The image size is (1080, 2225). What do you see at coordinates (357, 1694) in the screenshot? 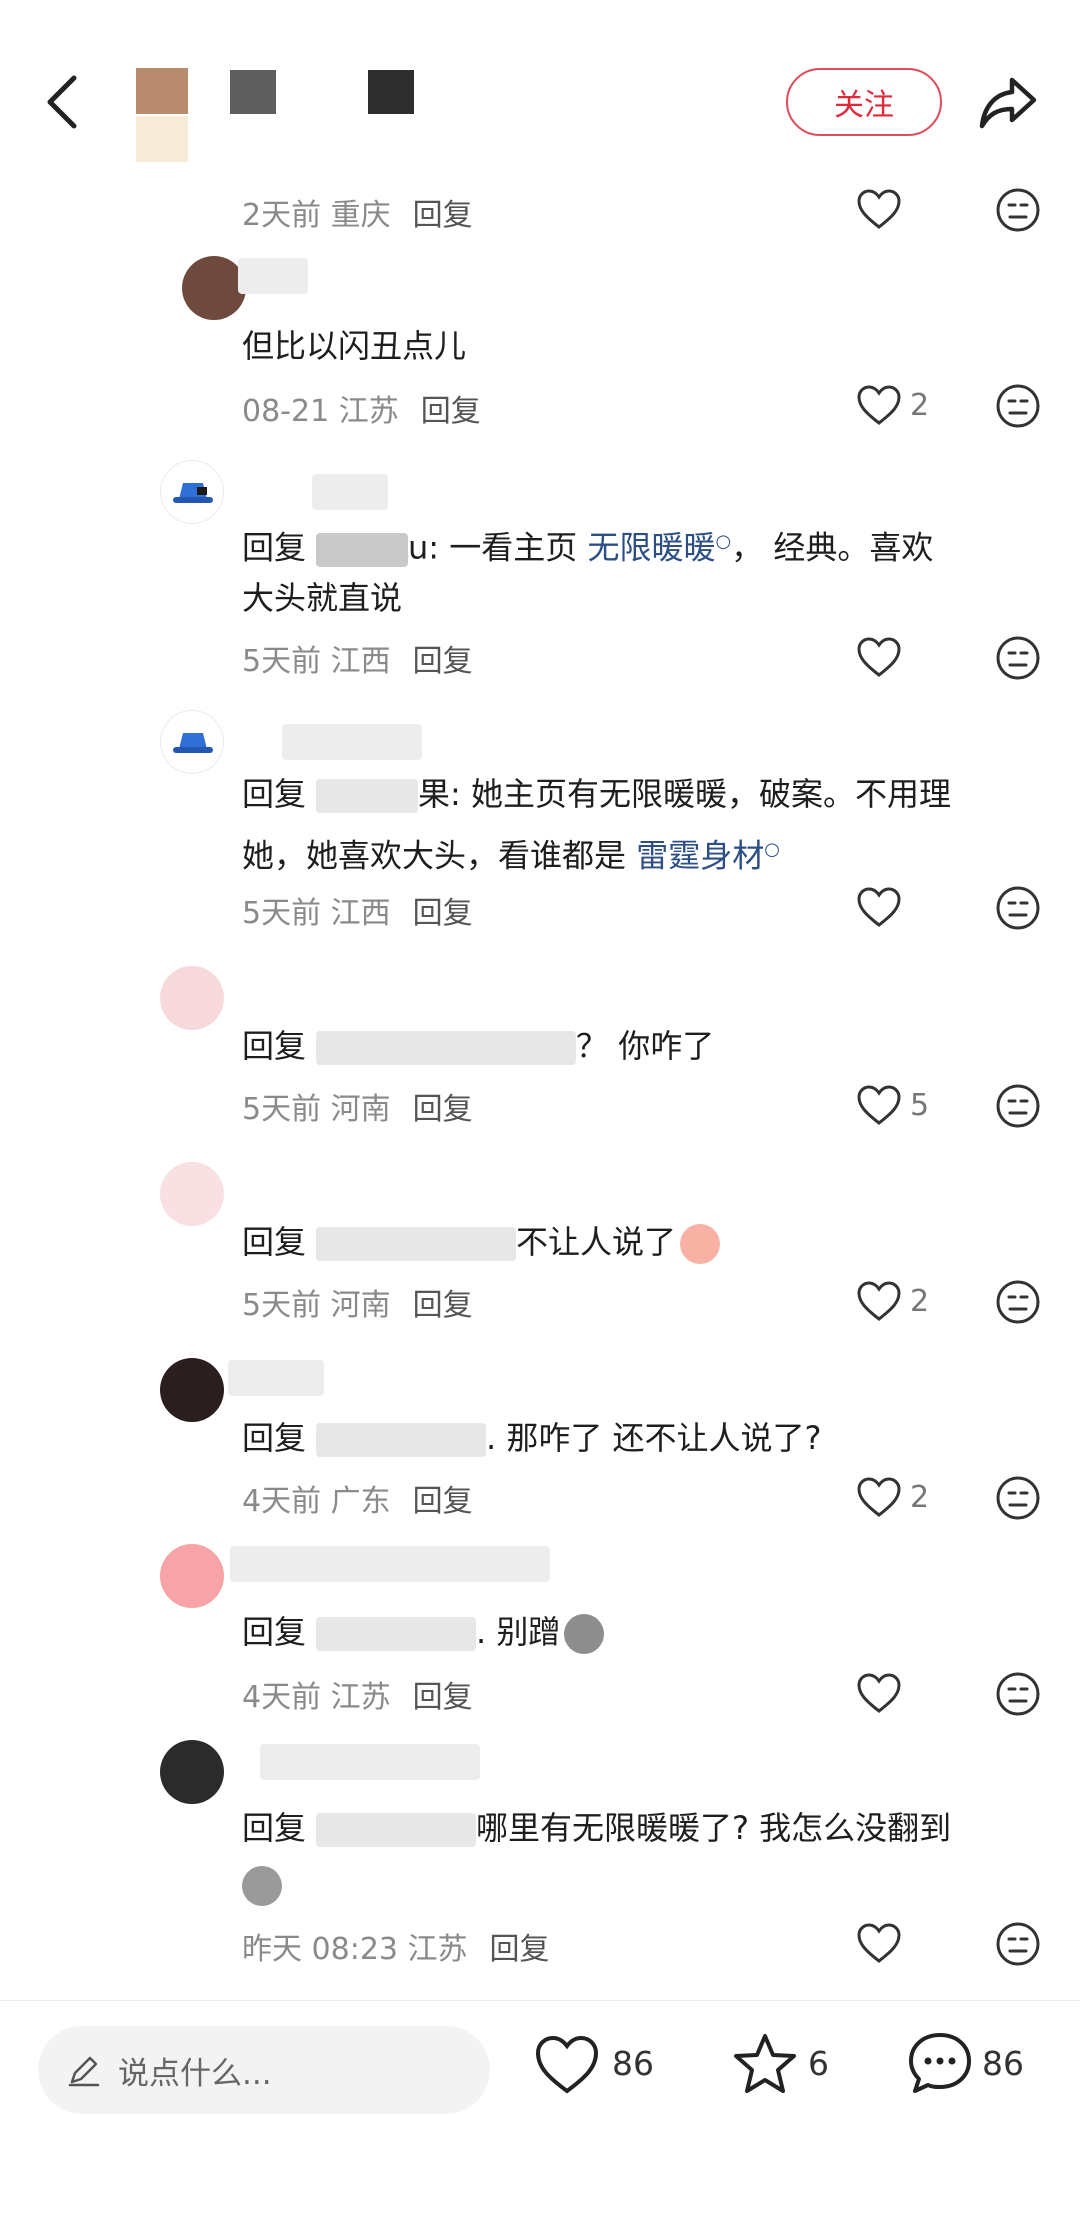
I see `comment-meta: 4天前 江苏 回复` at bounding box center [357, 1694].